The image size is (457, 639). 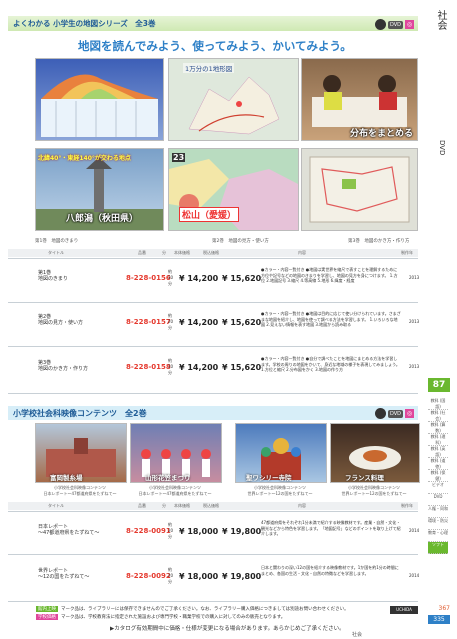 I want to click on drawing-map-icon, so click(x=359, y=189).